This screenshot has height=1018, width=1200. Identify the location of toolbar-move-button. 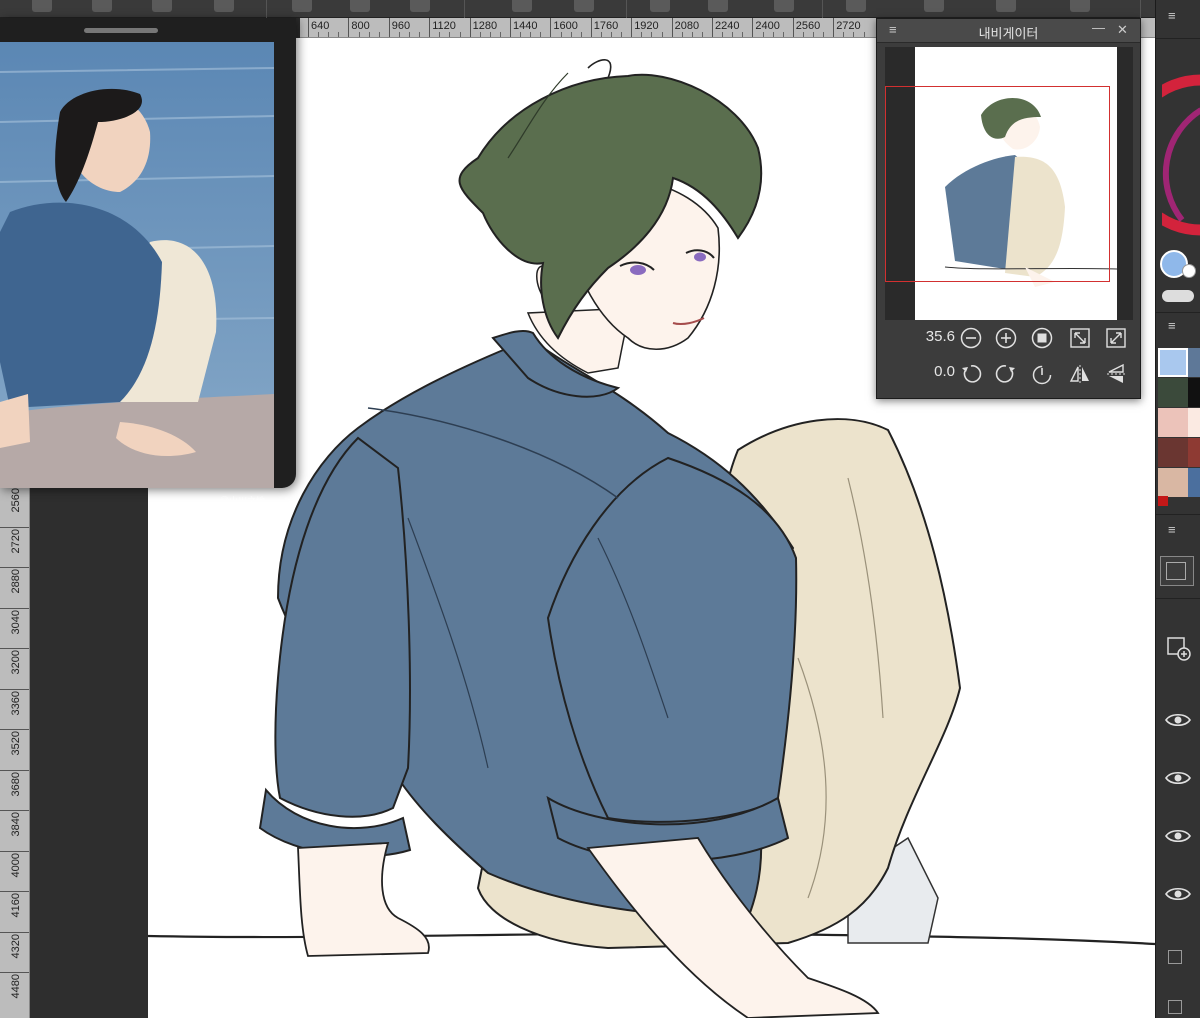
(856, 6).